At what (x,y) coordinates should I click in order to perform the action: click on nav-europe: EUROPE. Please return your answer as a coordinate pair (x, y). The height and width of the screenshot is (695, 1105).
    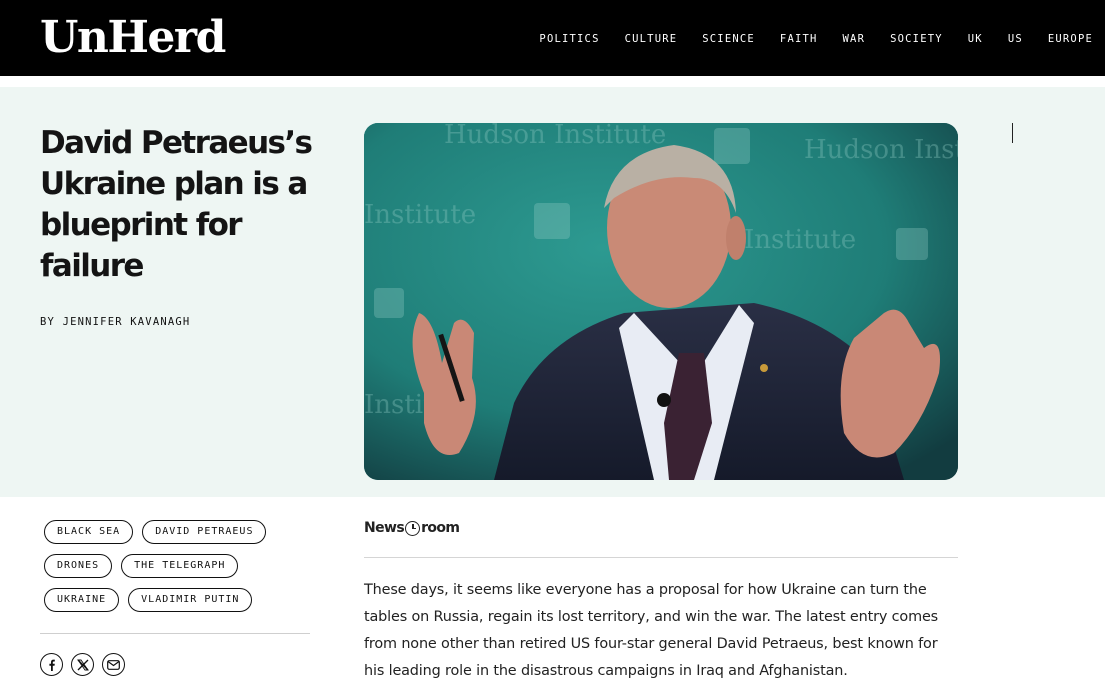
    Looking at the image, I should click on (1070, 39).